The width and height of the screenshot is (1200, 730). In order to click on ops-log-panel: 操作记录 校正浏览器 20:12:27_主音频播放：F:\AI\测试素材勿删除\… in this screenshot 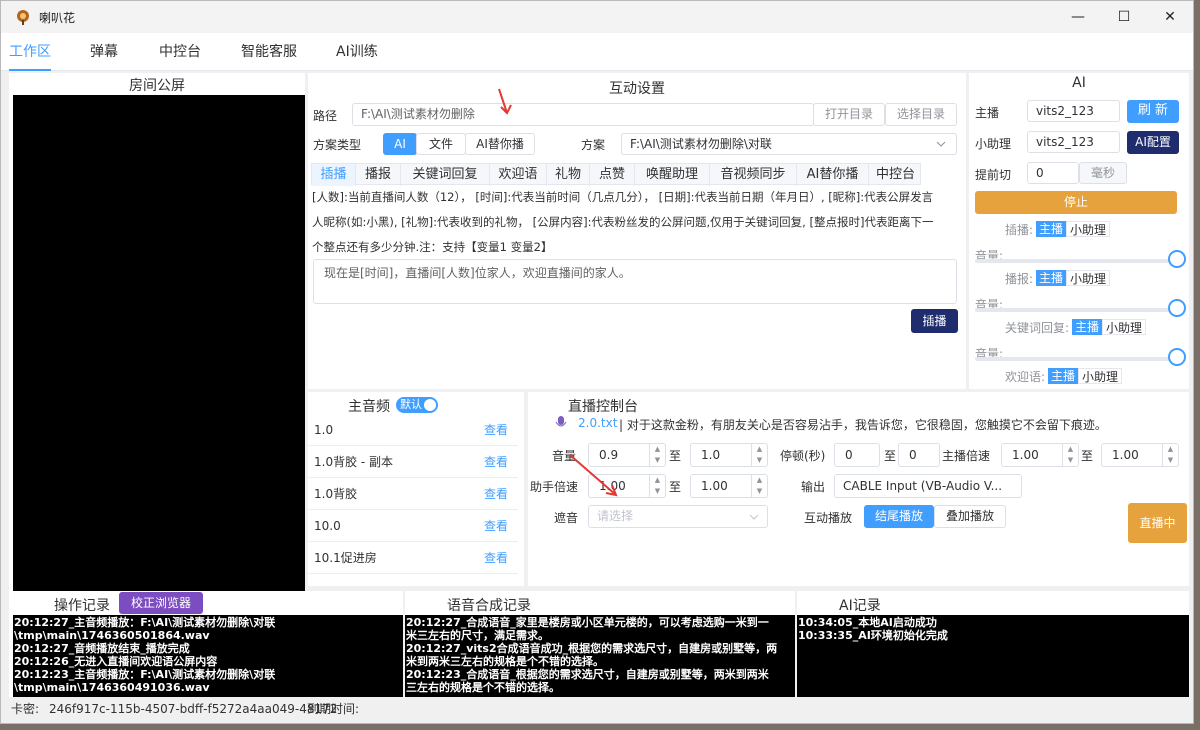, I will do `click(206, 644)`.